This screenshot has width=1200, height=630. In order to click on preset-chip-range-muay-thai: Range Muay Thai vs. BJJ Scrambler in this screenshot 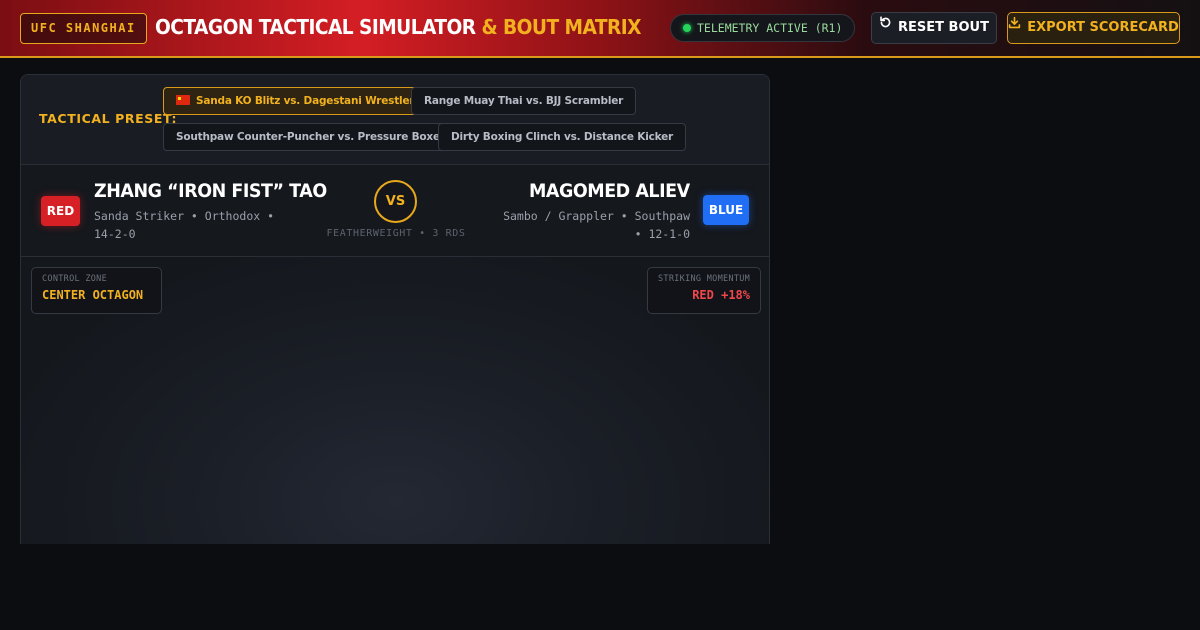, I will do `click(524, 101)`.